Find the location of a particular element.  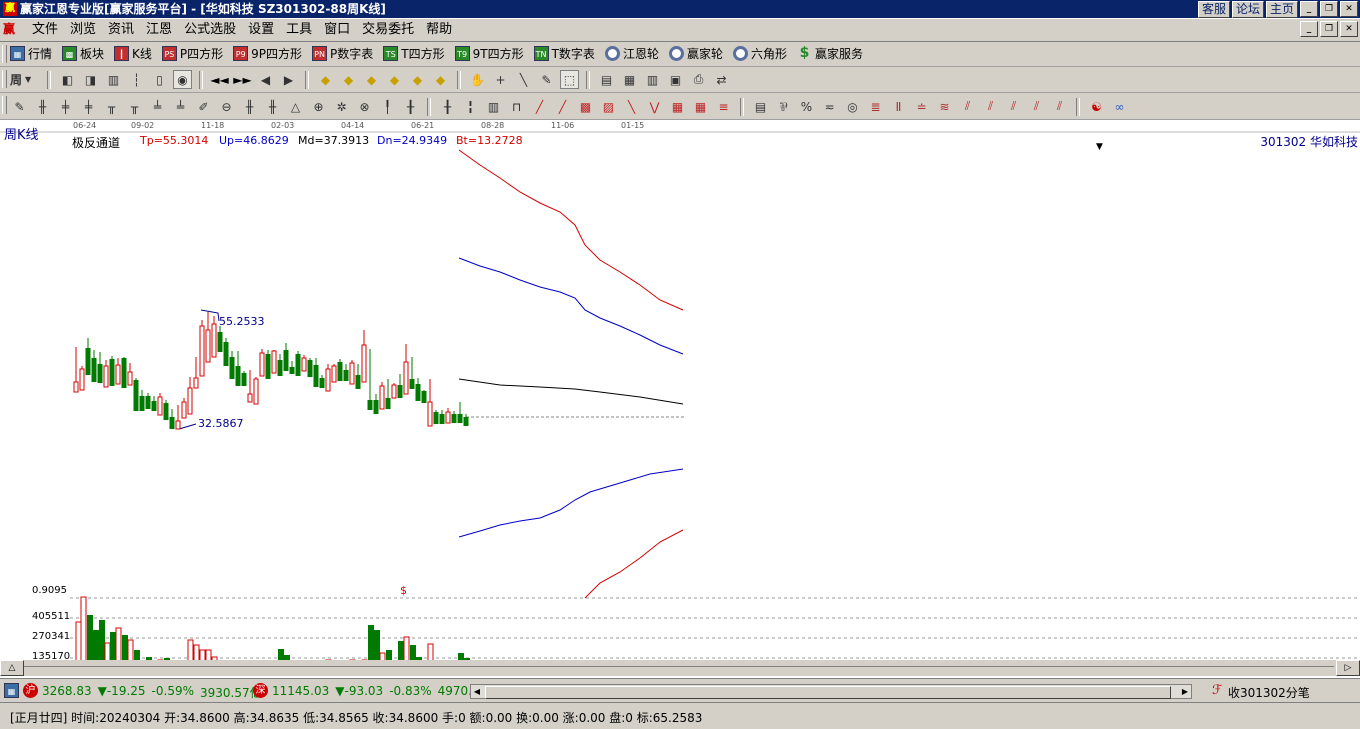

service-link: 客服 is located at coordinates (1213, 9).